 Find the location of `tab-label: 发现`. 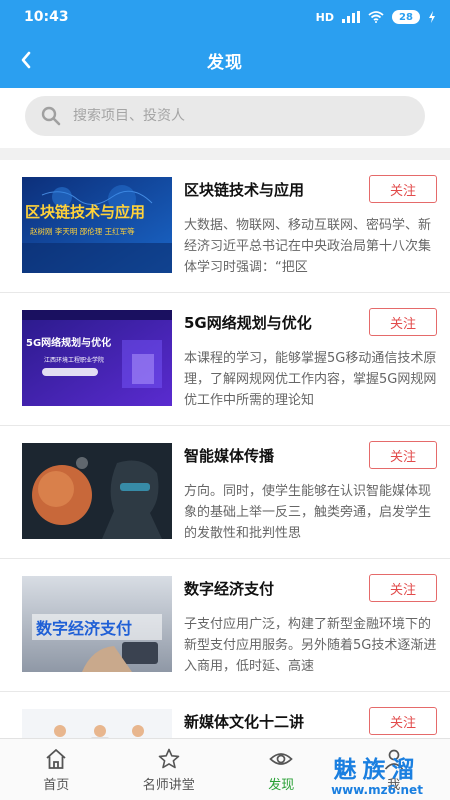

tab-label: 发现 is located at coordinates (281, 785).